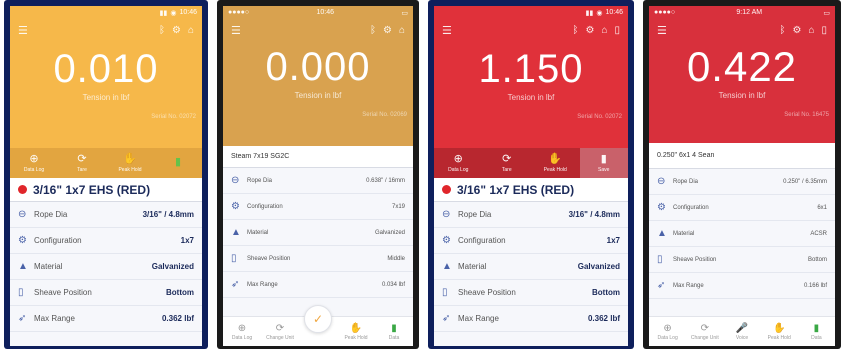  What do you see at coordinates (22, 189) in the screenshot?
I see `rope-color-dot` at bounding box center [22, 189].